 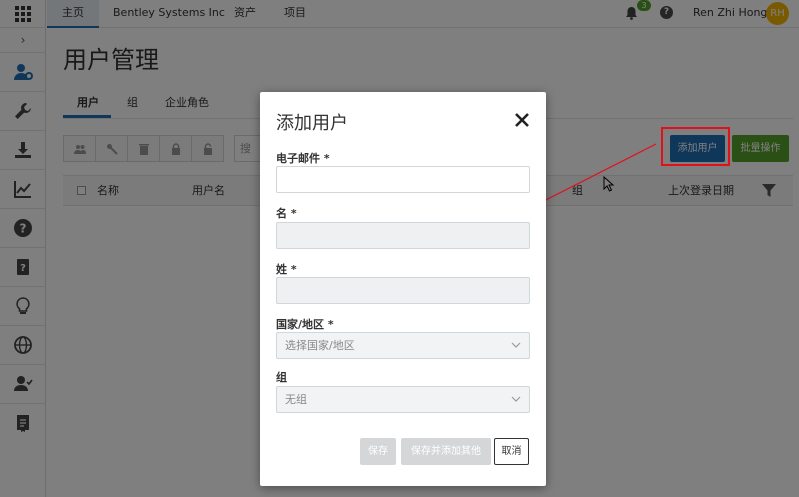 What do you see at coordinates (403, 235) in the screenshot?
I see `first-name-field` at bounding box center [403, 235].